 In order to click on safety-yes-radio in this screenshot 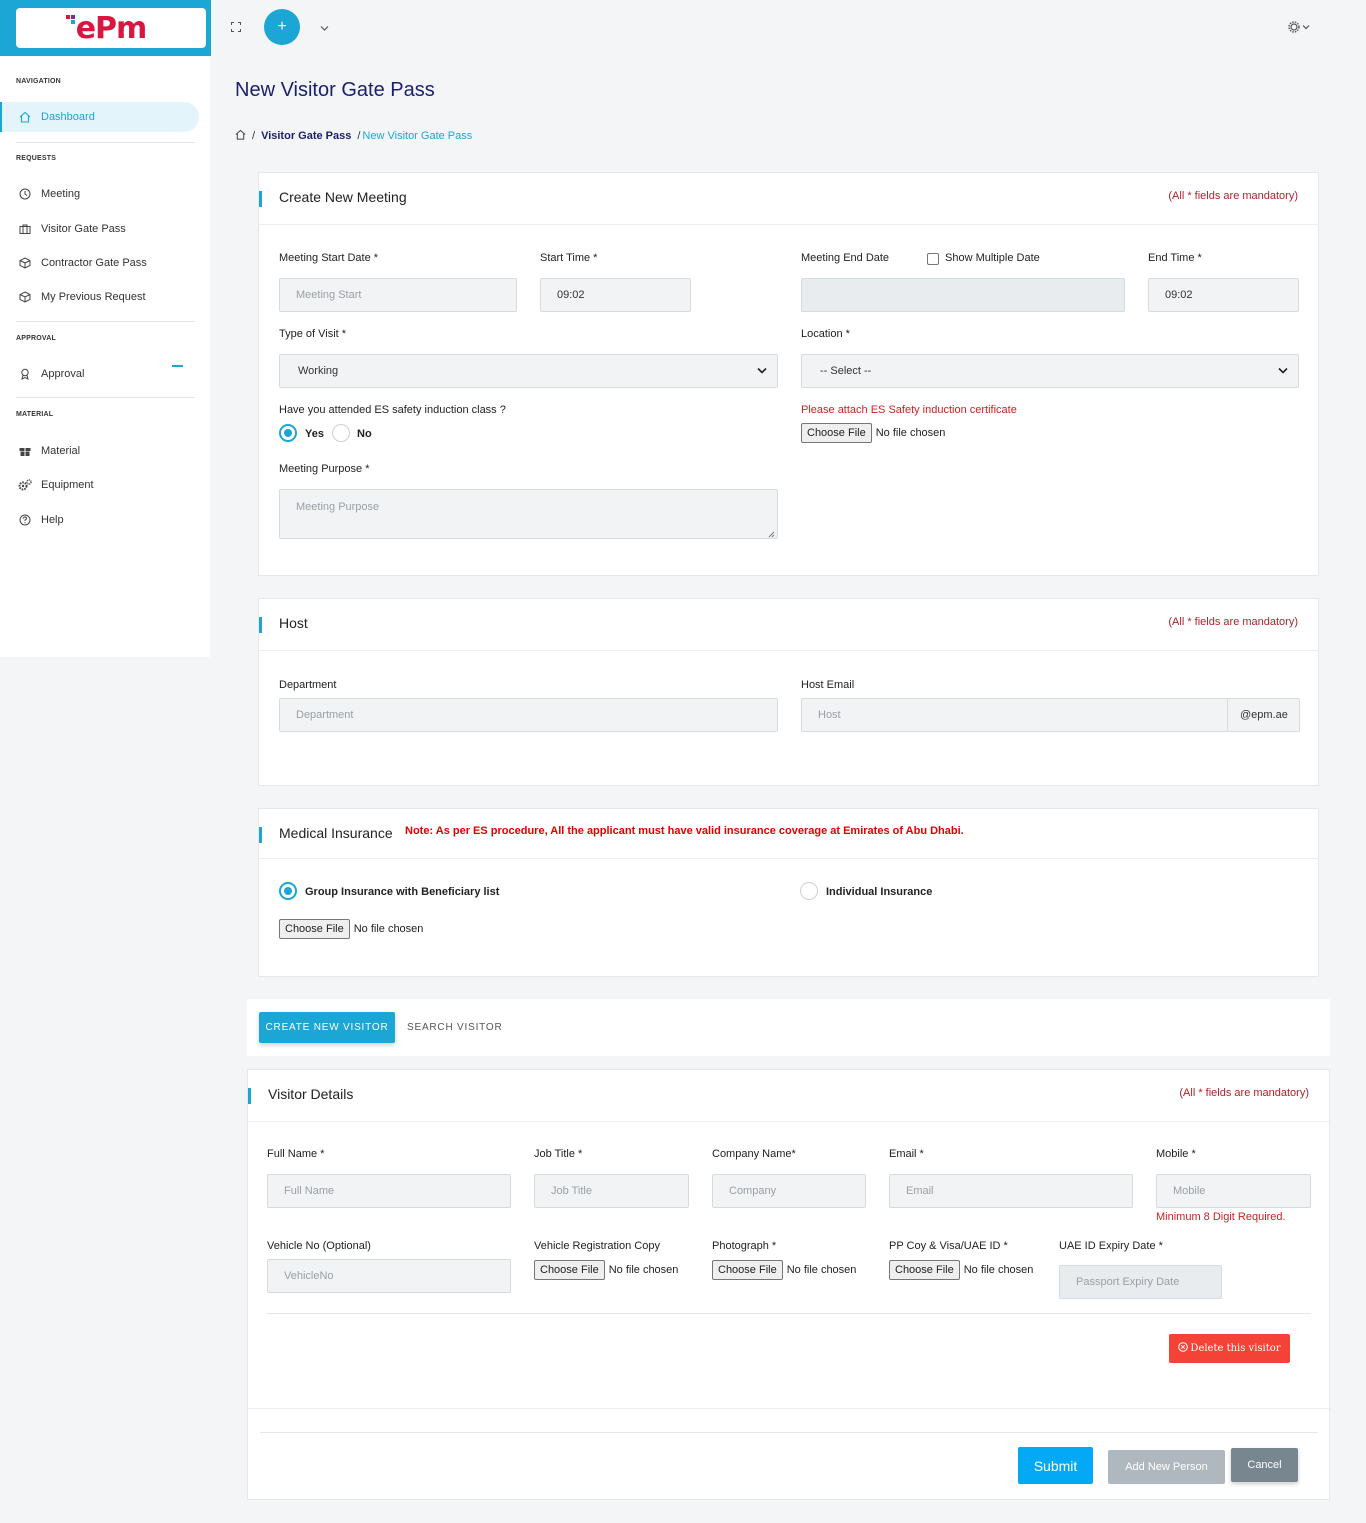, I will do `click(288, 433)`.